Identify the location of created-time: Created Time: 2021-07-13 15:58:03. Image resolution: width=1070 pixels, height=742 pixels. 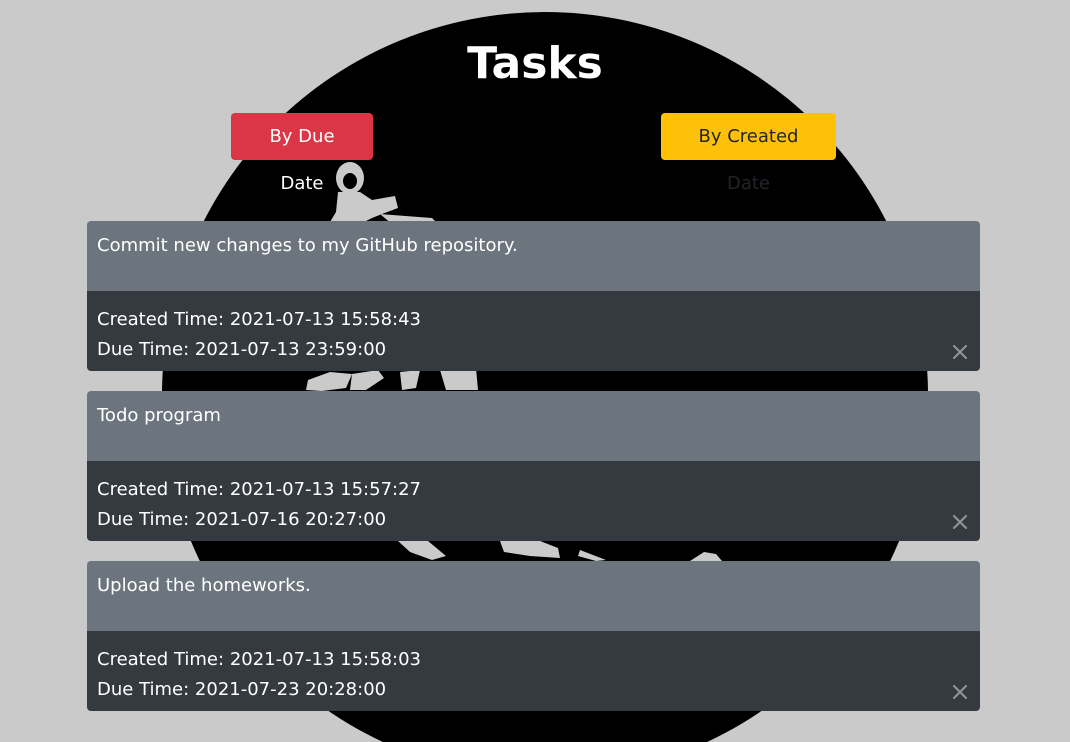
(533, 660).